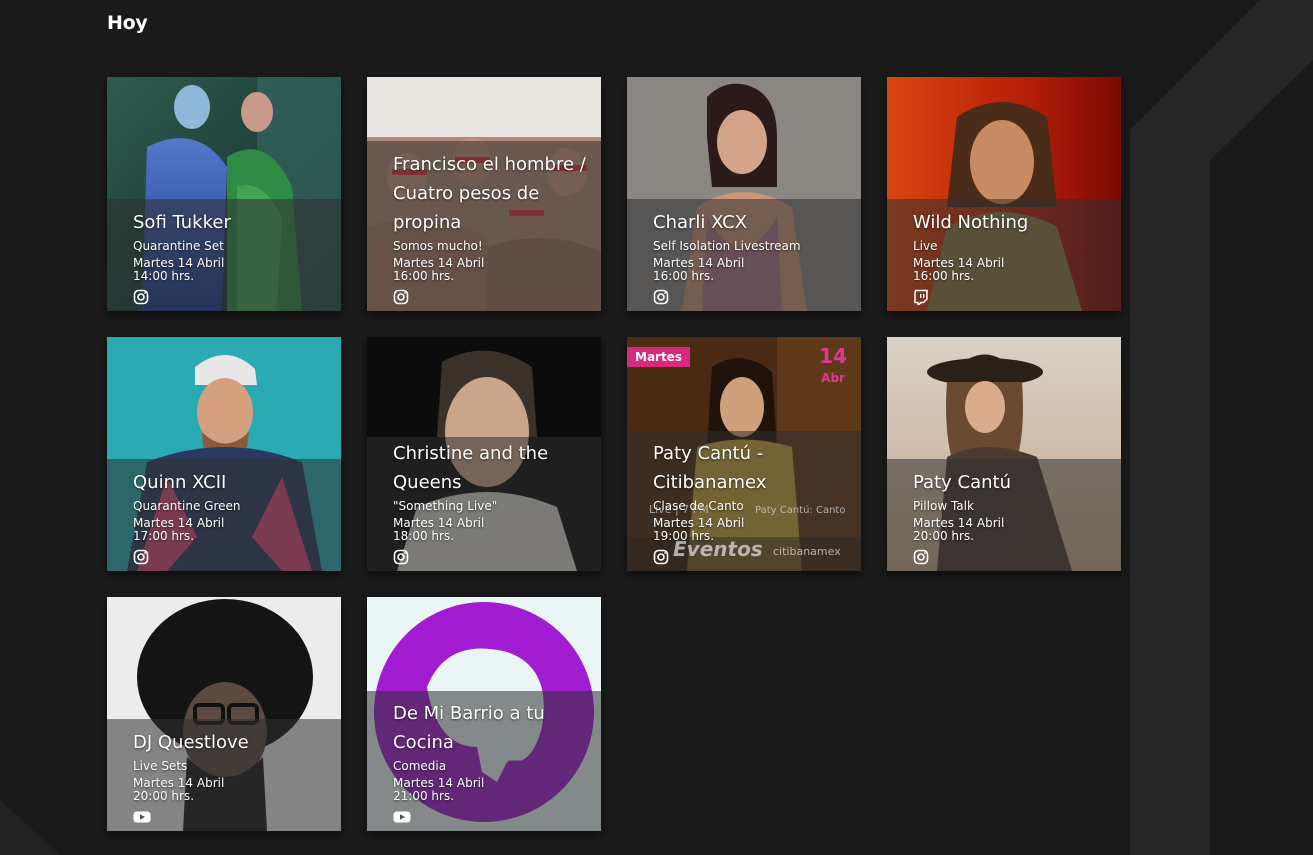  What do you see at coordinates (187, 506) in the screenshot?
I see `event-subtitle: Quarantine Green` at bounding box center [187, 506].